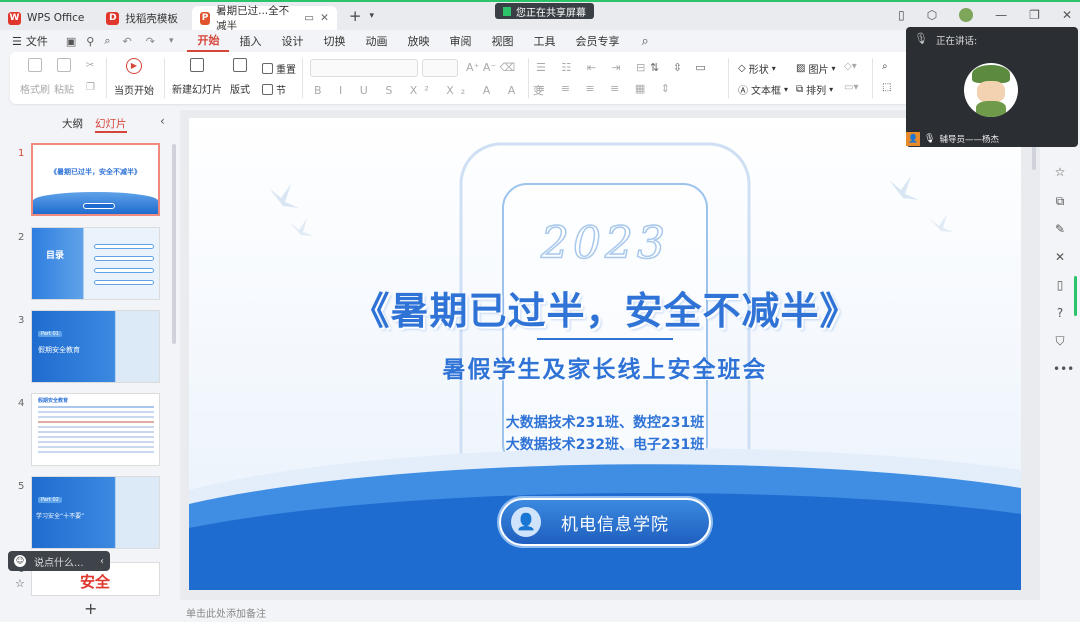  What do you see at coordinates (95, 179) in the screenshot?
I see `slide-thumbnail-1: 《暑期已过半，安全不减半》` at bounding box center [95, 179].